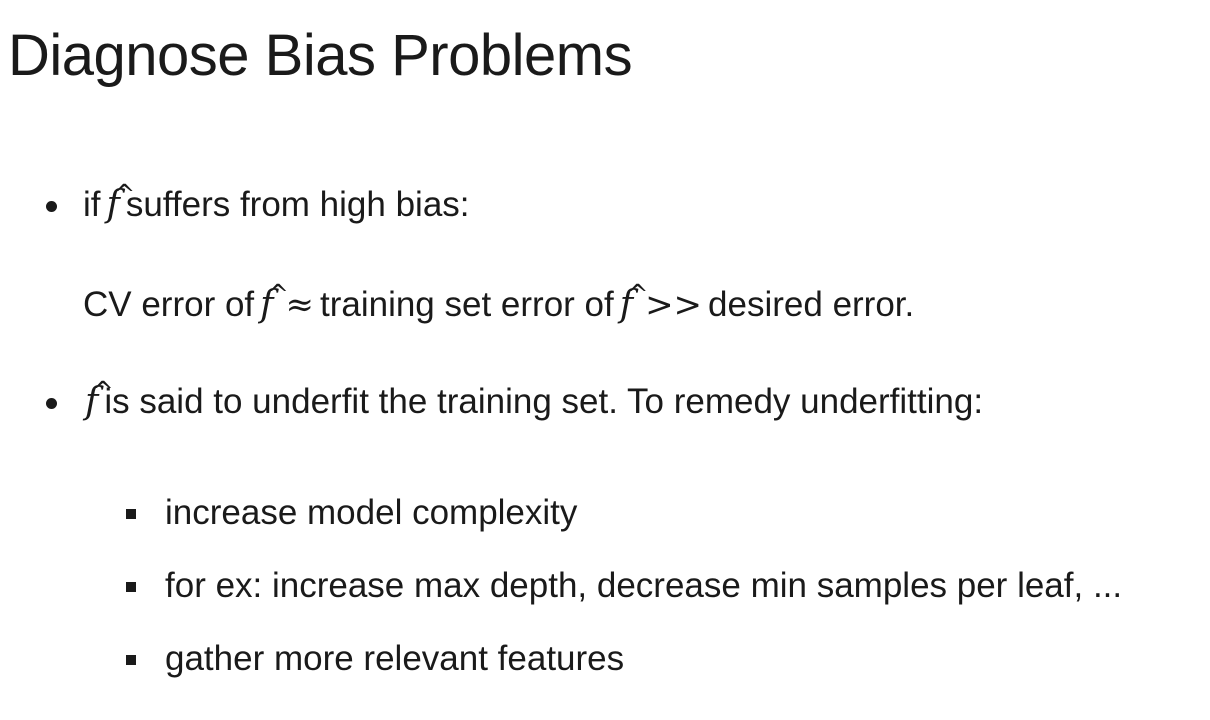  I want to click on bullet-1-text: if f ^ suffers from high bias:, so click(276, 202).